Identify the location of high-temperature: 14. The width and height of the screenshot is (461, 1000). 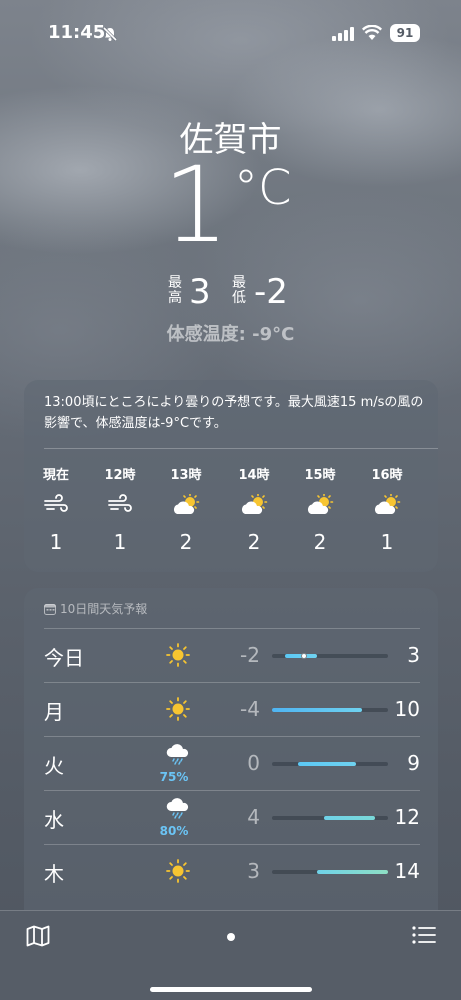
(407, 871).